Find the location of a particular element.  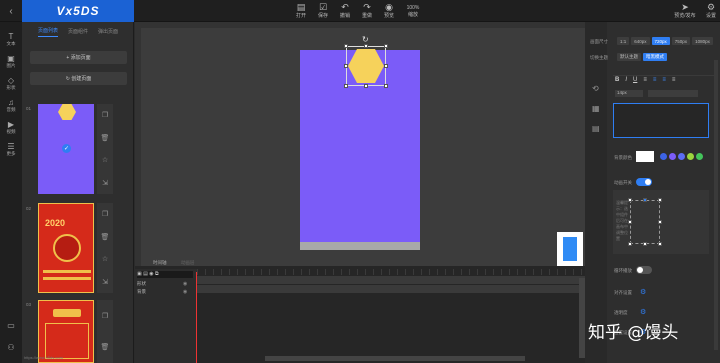

rail-more: ☰ 更多 is located at coordinates (11, 149).